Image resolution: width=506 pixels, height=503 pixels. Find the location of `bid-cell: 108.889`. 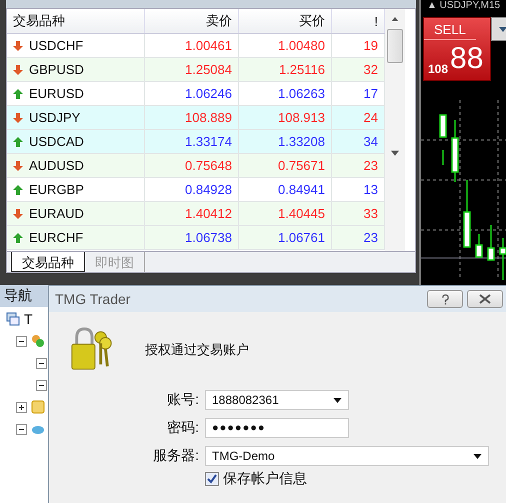

bid-cell: 108.889 is located at coordinates (192, 117).